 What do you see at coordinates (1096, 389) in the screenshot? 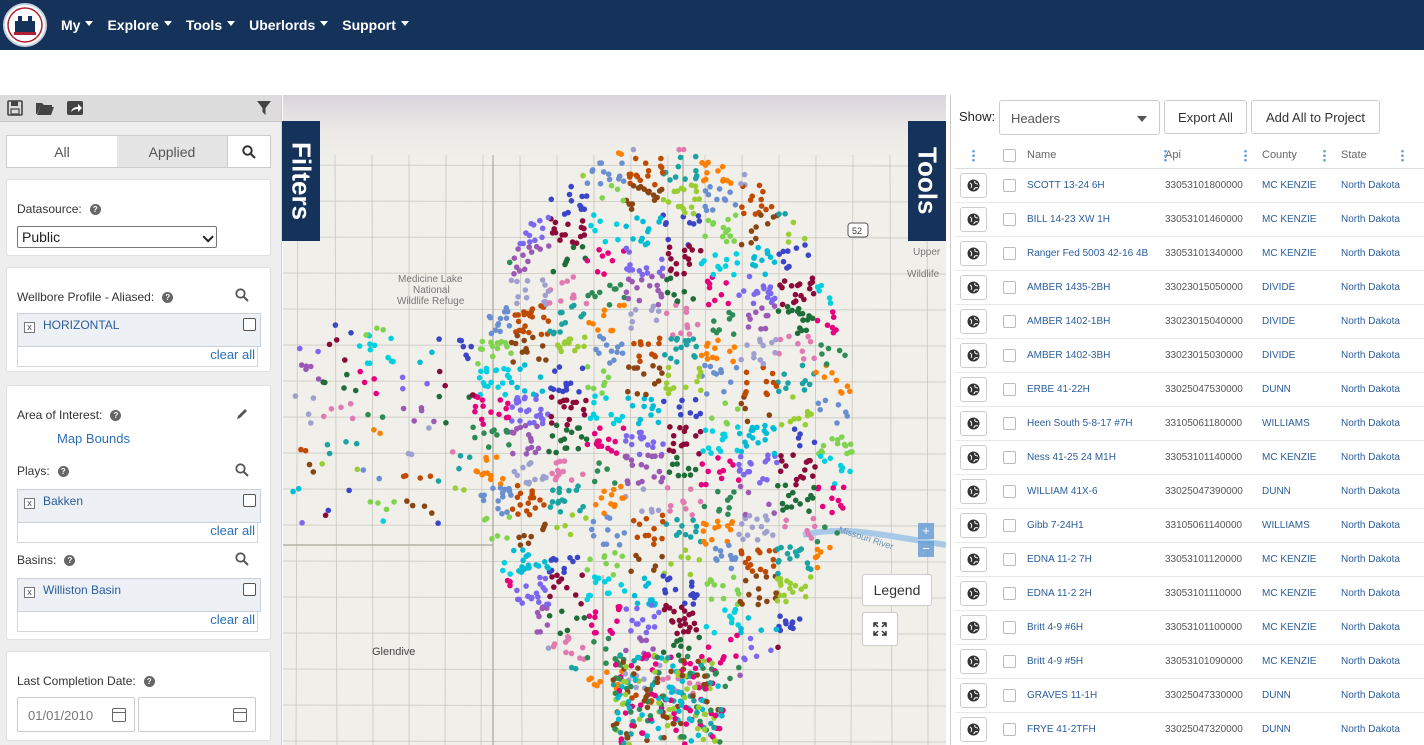
I see `well-name: ERBE 41-22H` at bounding box center [1096, 389].